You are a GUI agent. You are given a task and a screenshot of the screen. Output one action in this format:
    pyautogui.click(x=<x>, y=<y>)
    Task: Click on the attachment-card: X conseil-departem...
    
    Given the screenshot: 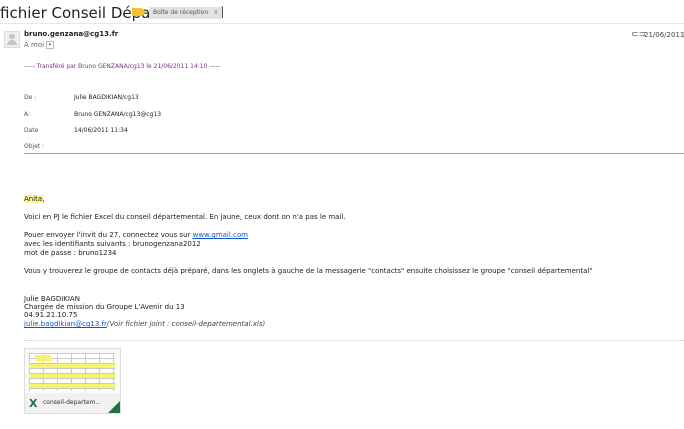 What is the action you would take?
    pyautogui.click(x=72, y=381)
    